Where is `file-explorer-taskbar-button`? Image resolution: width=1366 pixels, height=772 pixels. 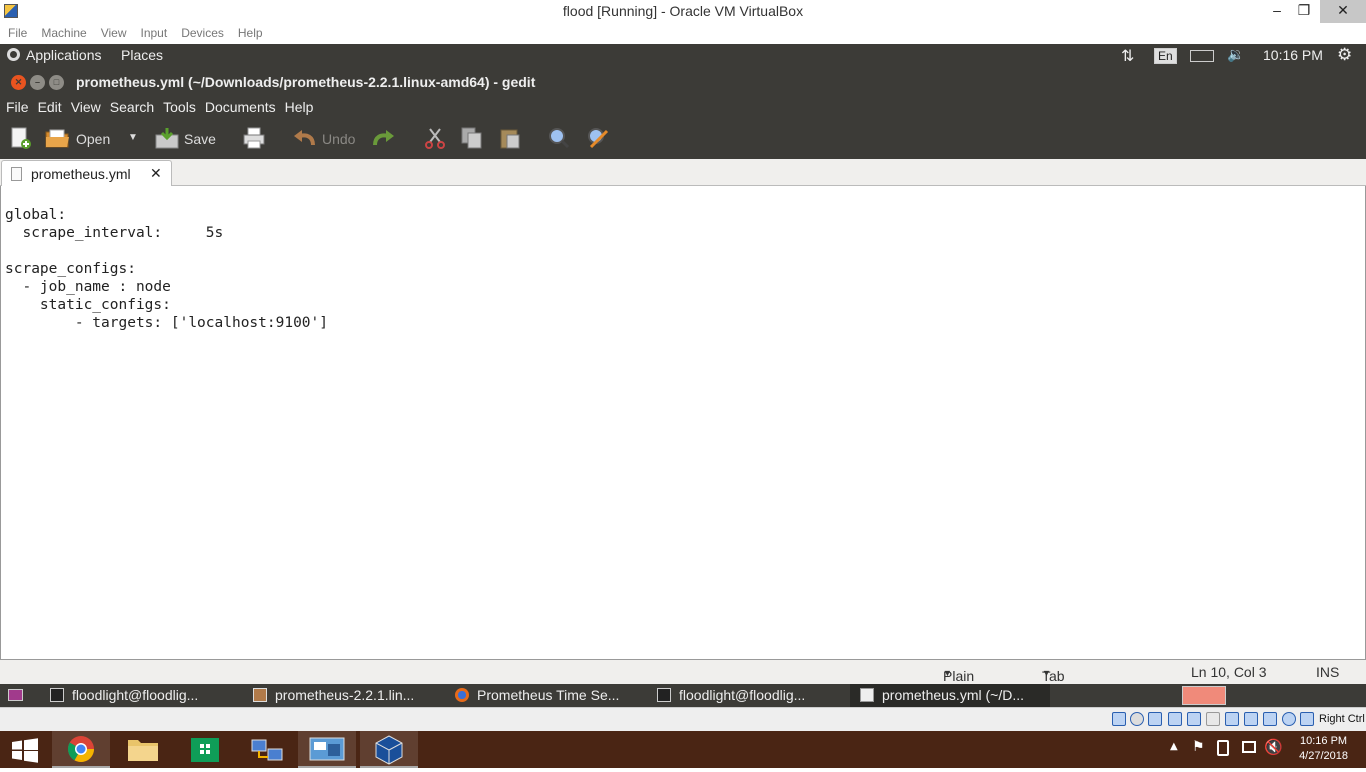 file-explorer-taskbar-button is located at coordinates (143, 749).